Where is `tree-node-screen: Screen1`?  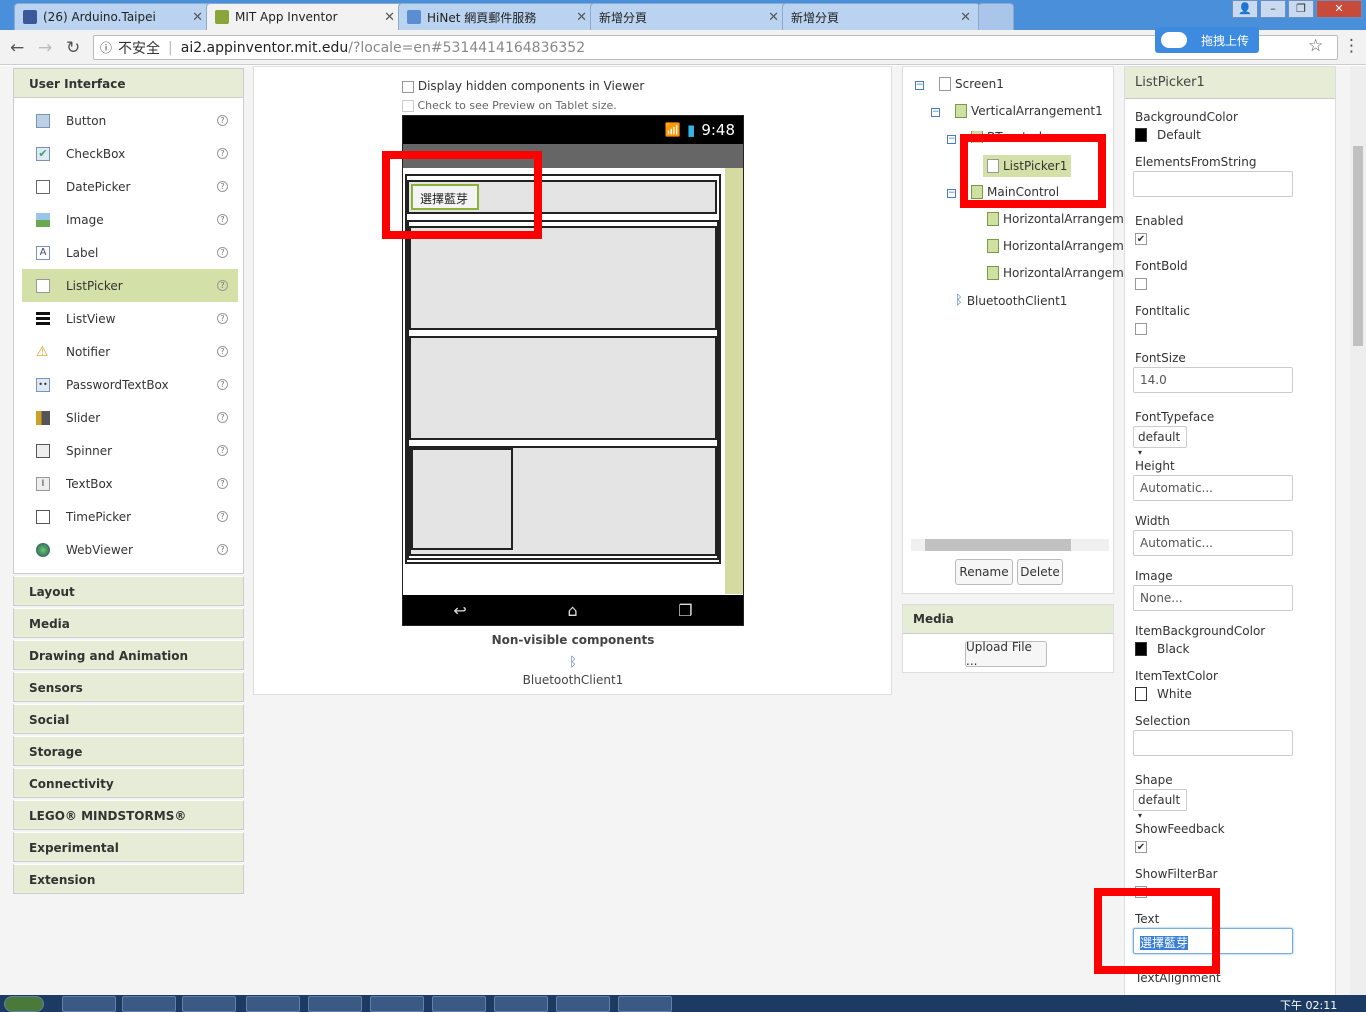
tree-node-screen: Screen1 is located at coordinates (971, 84).